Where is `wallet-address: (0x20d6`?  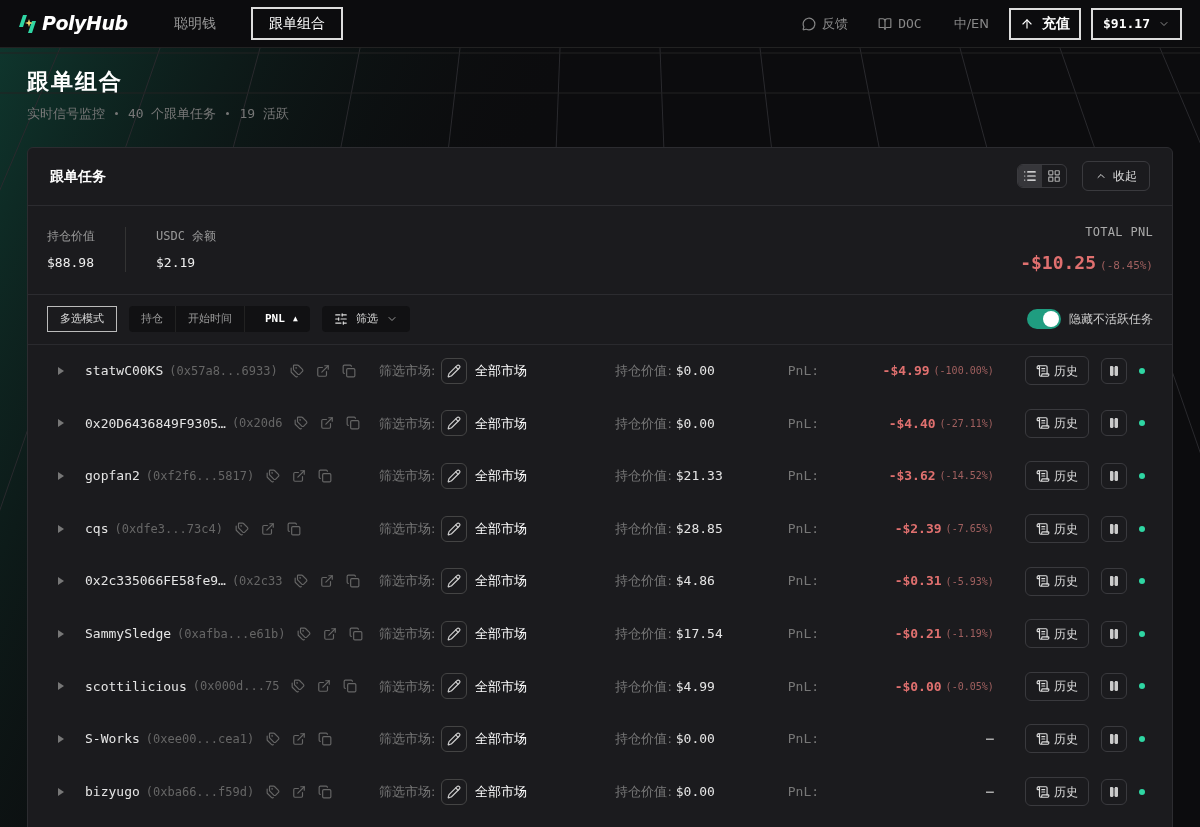
wallet-address: (0x20d6 is located at coordinates (257, 424).